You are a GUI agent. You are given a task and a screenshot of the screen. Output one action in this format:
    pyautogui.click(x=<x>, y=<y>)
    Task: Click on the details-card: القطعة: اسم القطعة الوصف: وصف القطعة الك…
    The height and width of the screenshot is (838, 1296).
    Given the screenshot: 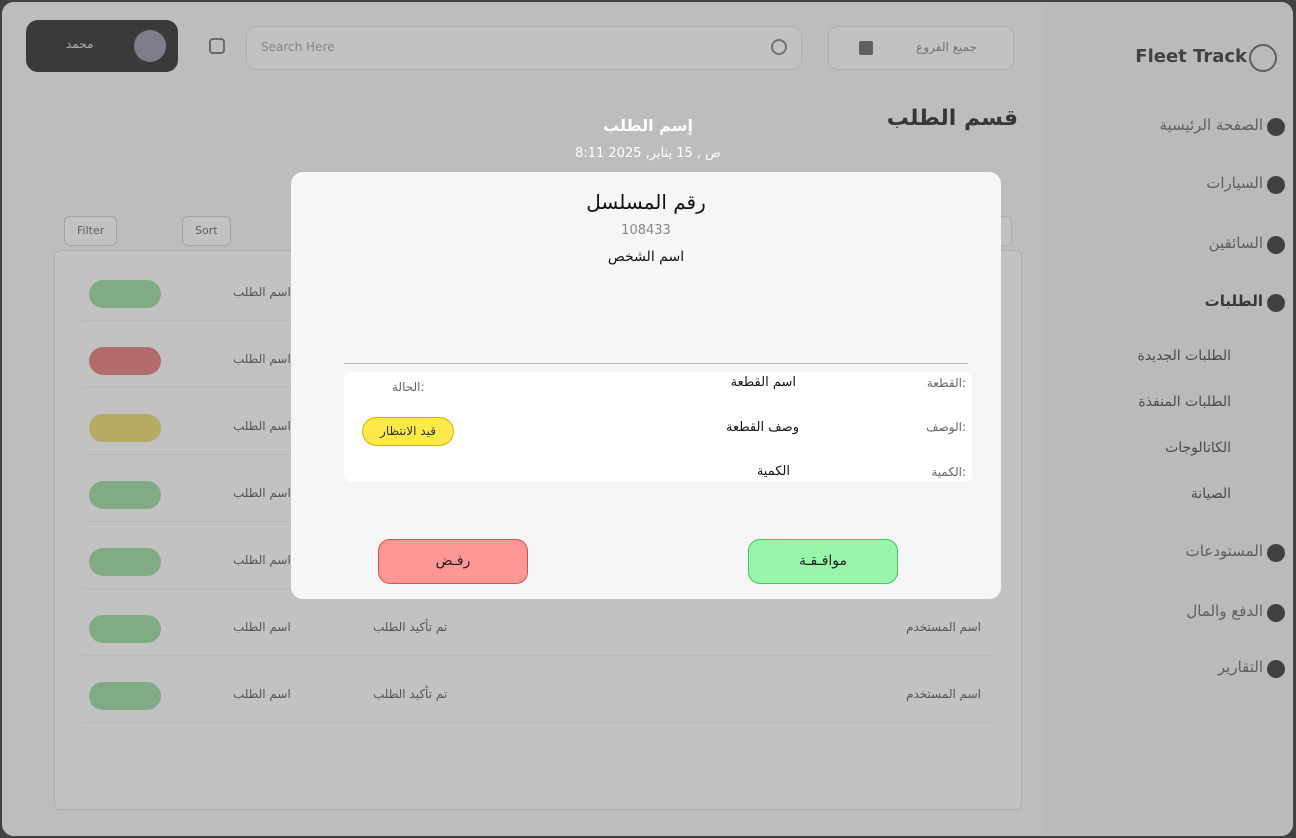 What is the action you would take?
    pyautogui.click(x=658, y=427)
    